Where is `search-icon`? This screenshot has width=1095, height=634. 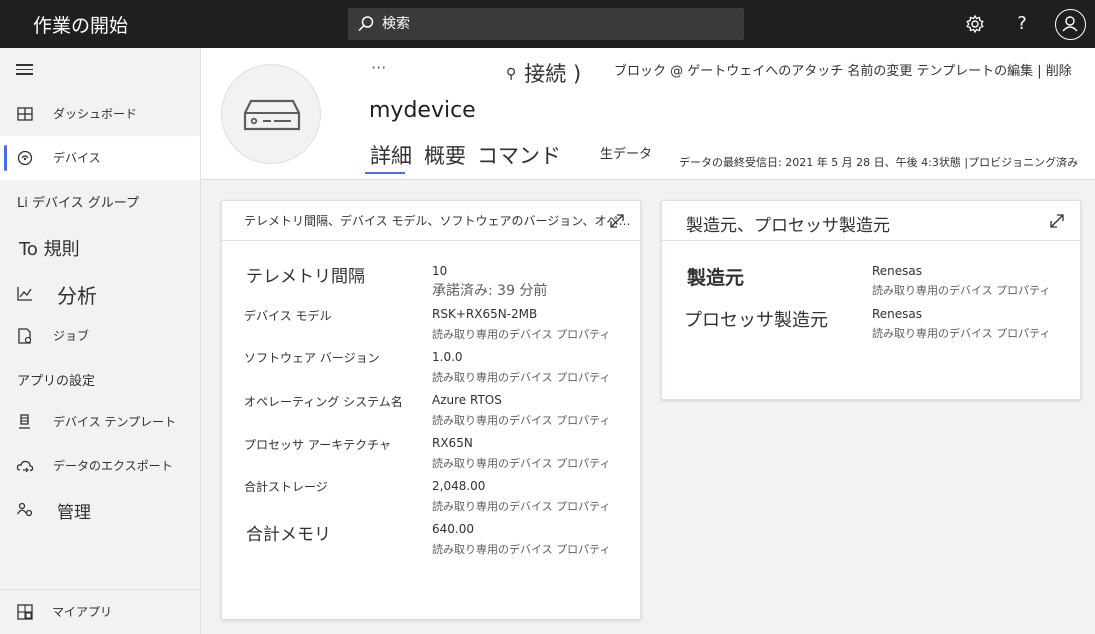
search-icon is located at coordinates (366, 24).